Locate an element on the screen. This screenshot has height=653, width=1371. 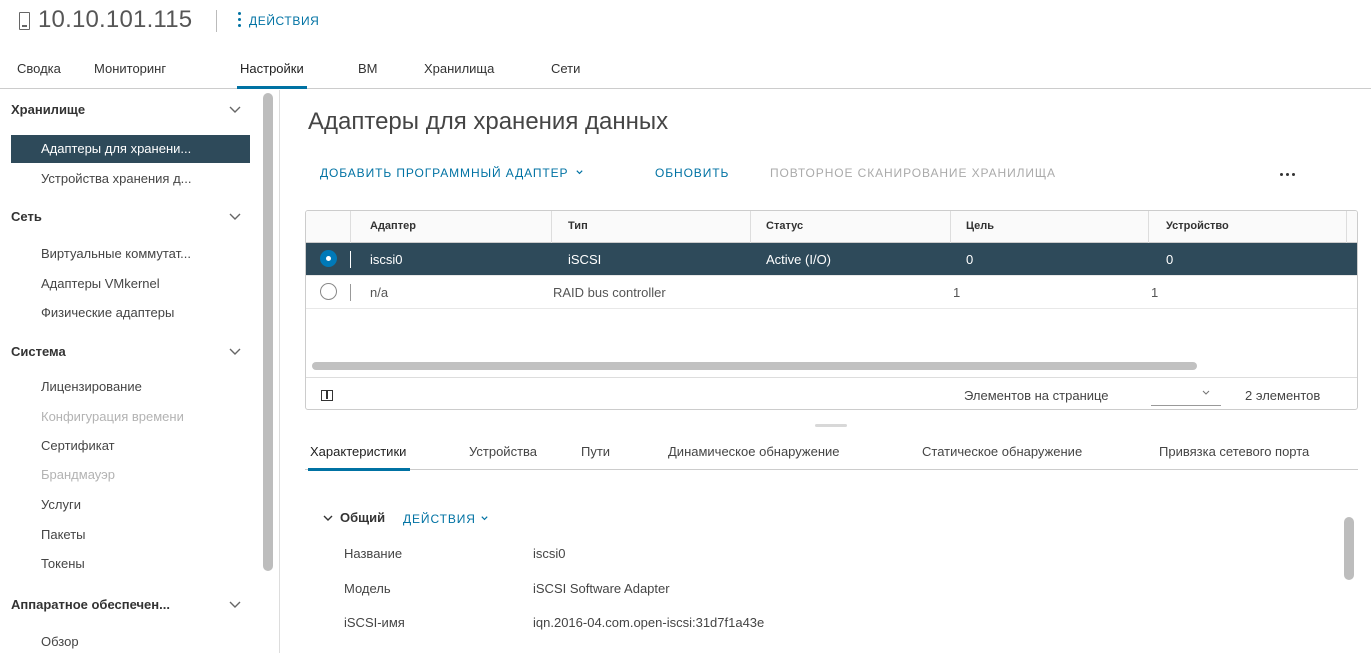
tab-networks: Сети is located at coordinates (565, 68).